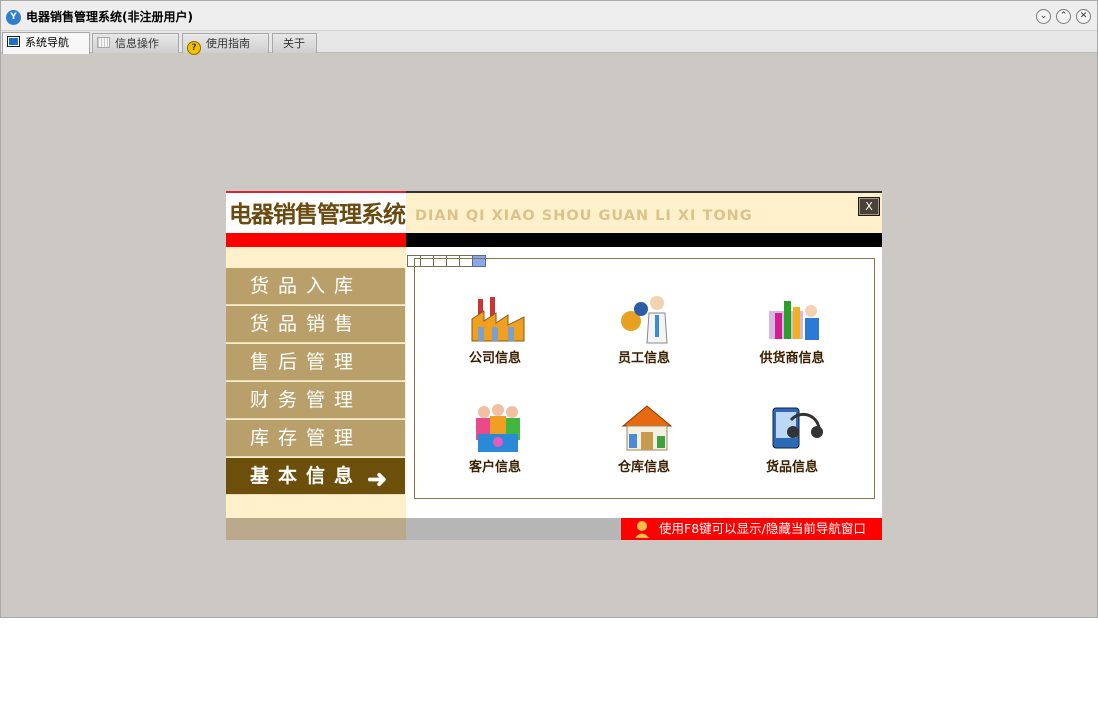 The width and height of the screenshot is (1098, 711). I want to click on brand-pinyin: DIAN QI XIAO SHOU GUAN LI XI TONG, so click(644, 213).